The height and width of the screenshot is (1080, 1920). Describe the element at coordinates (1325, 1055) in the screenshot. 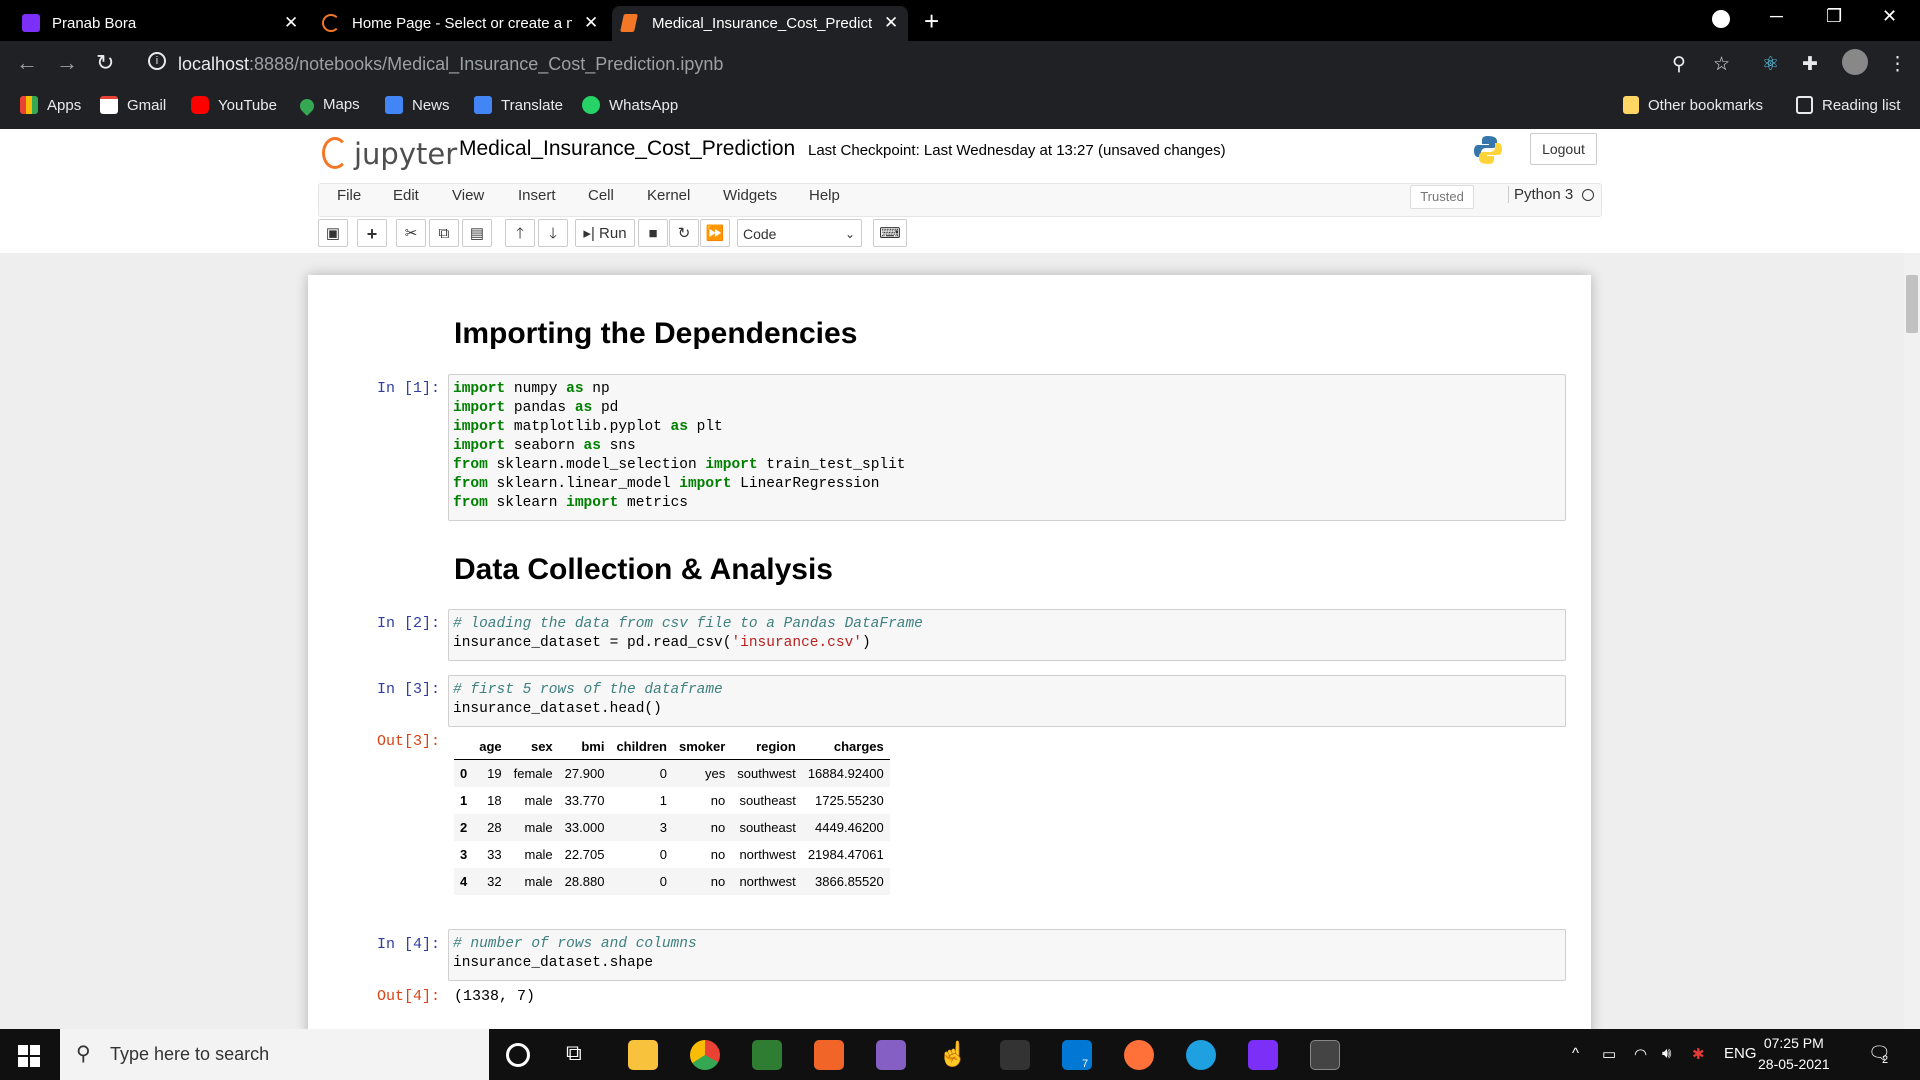

I see `terminal-icon` at that location.